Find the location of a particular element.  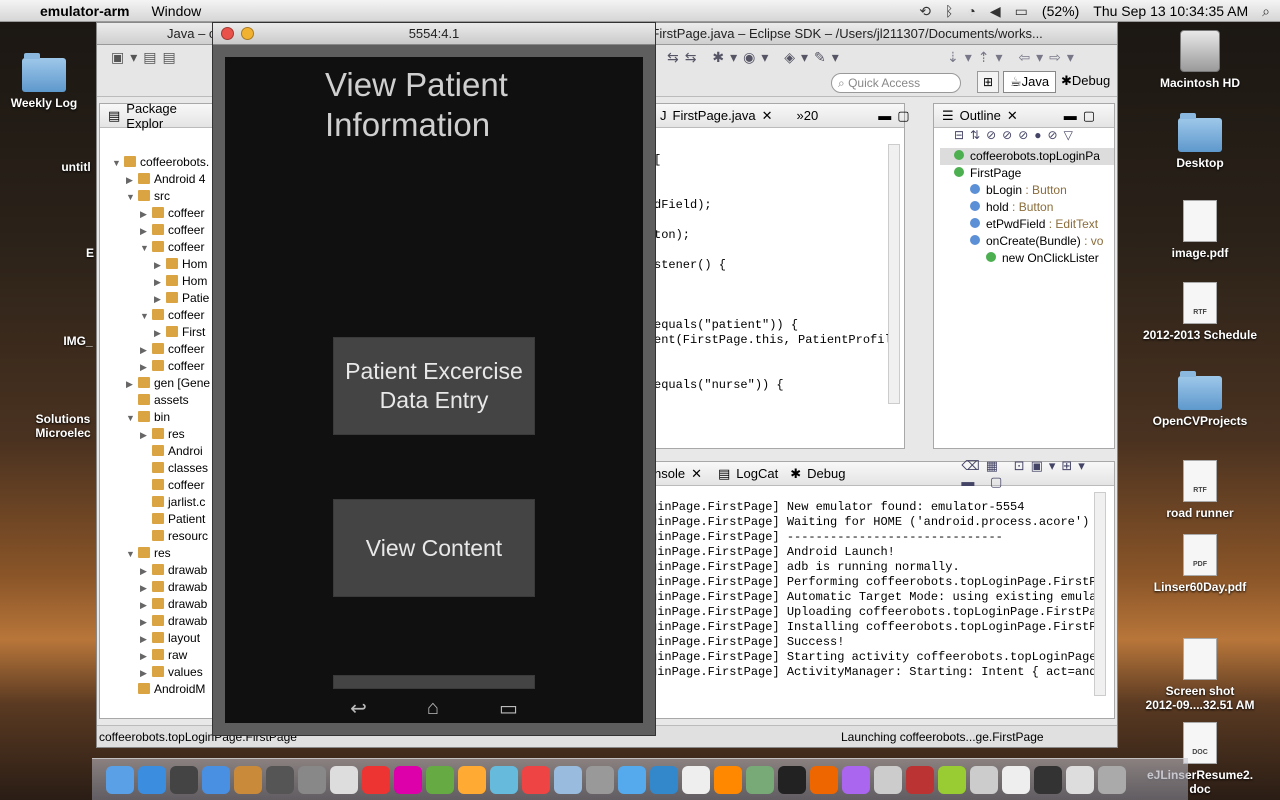

messages-icon is located at coordinates (504, 779).